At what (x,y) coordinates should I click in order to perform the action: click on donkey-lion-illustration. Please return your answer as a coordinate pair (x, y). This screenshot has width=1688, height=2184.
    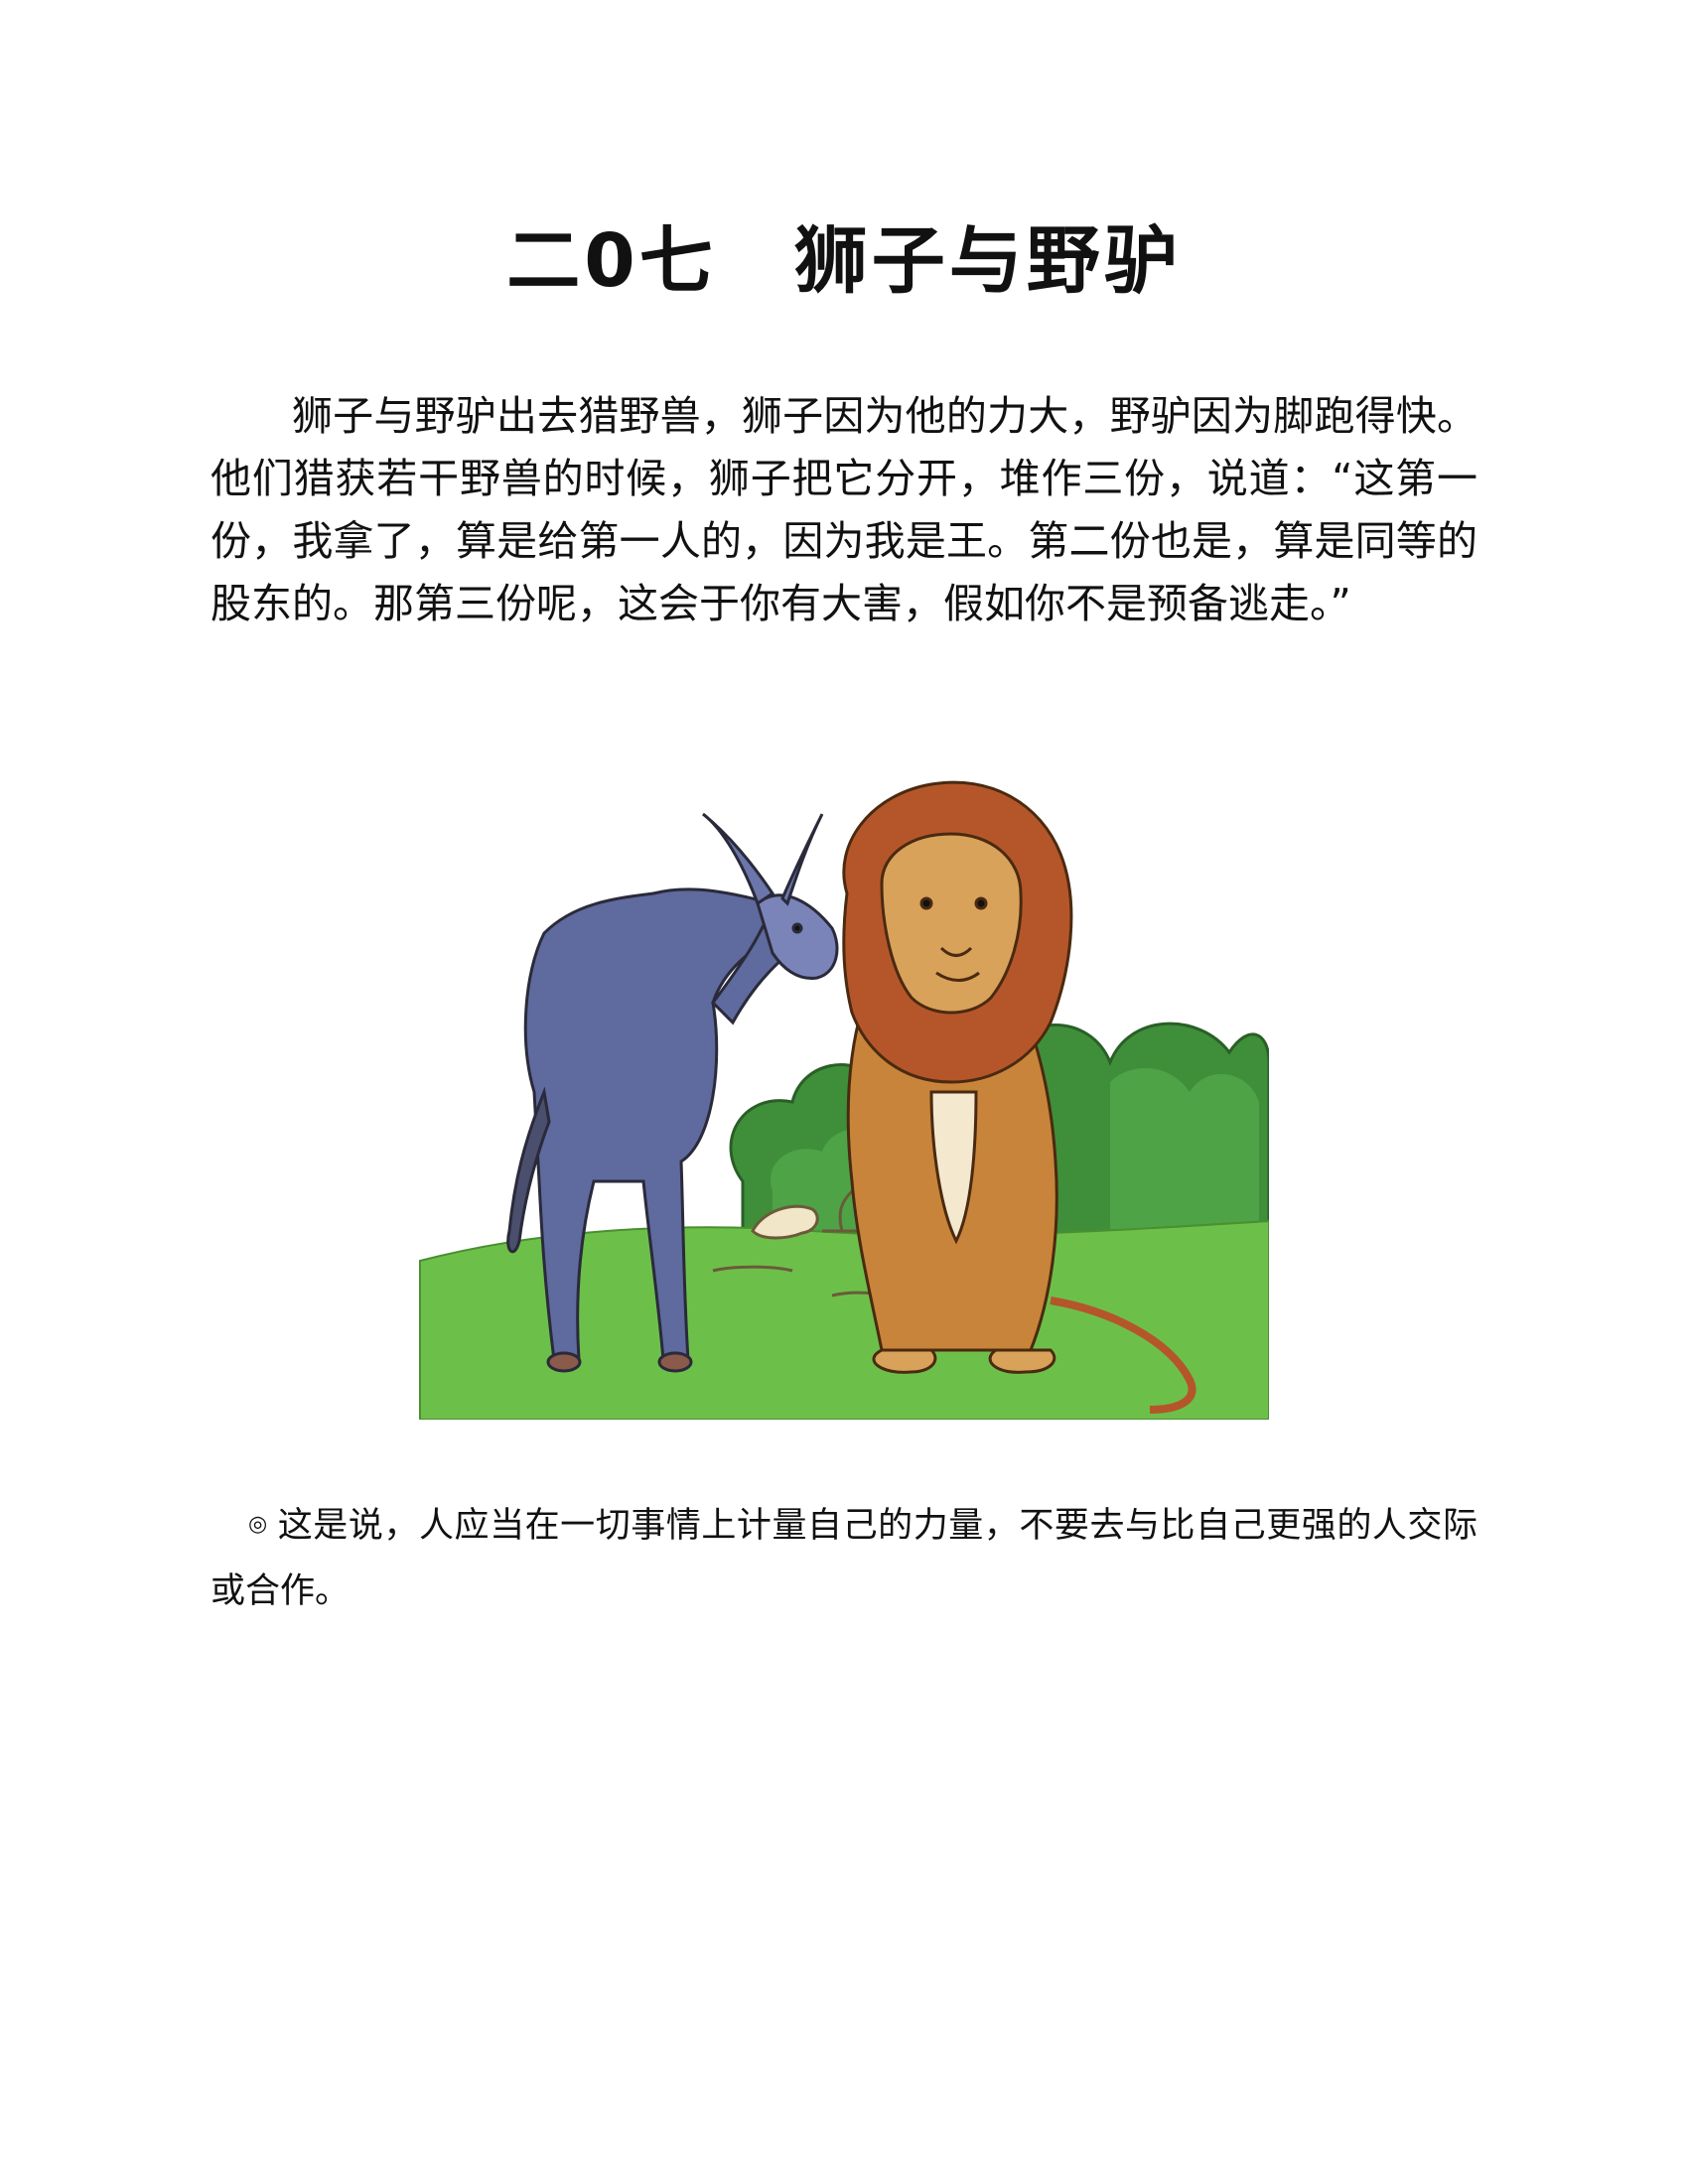
    Looking at the image, I should click on (844, 1100).